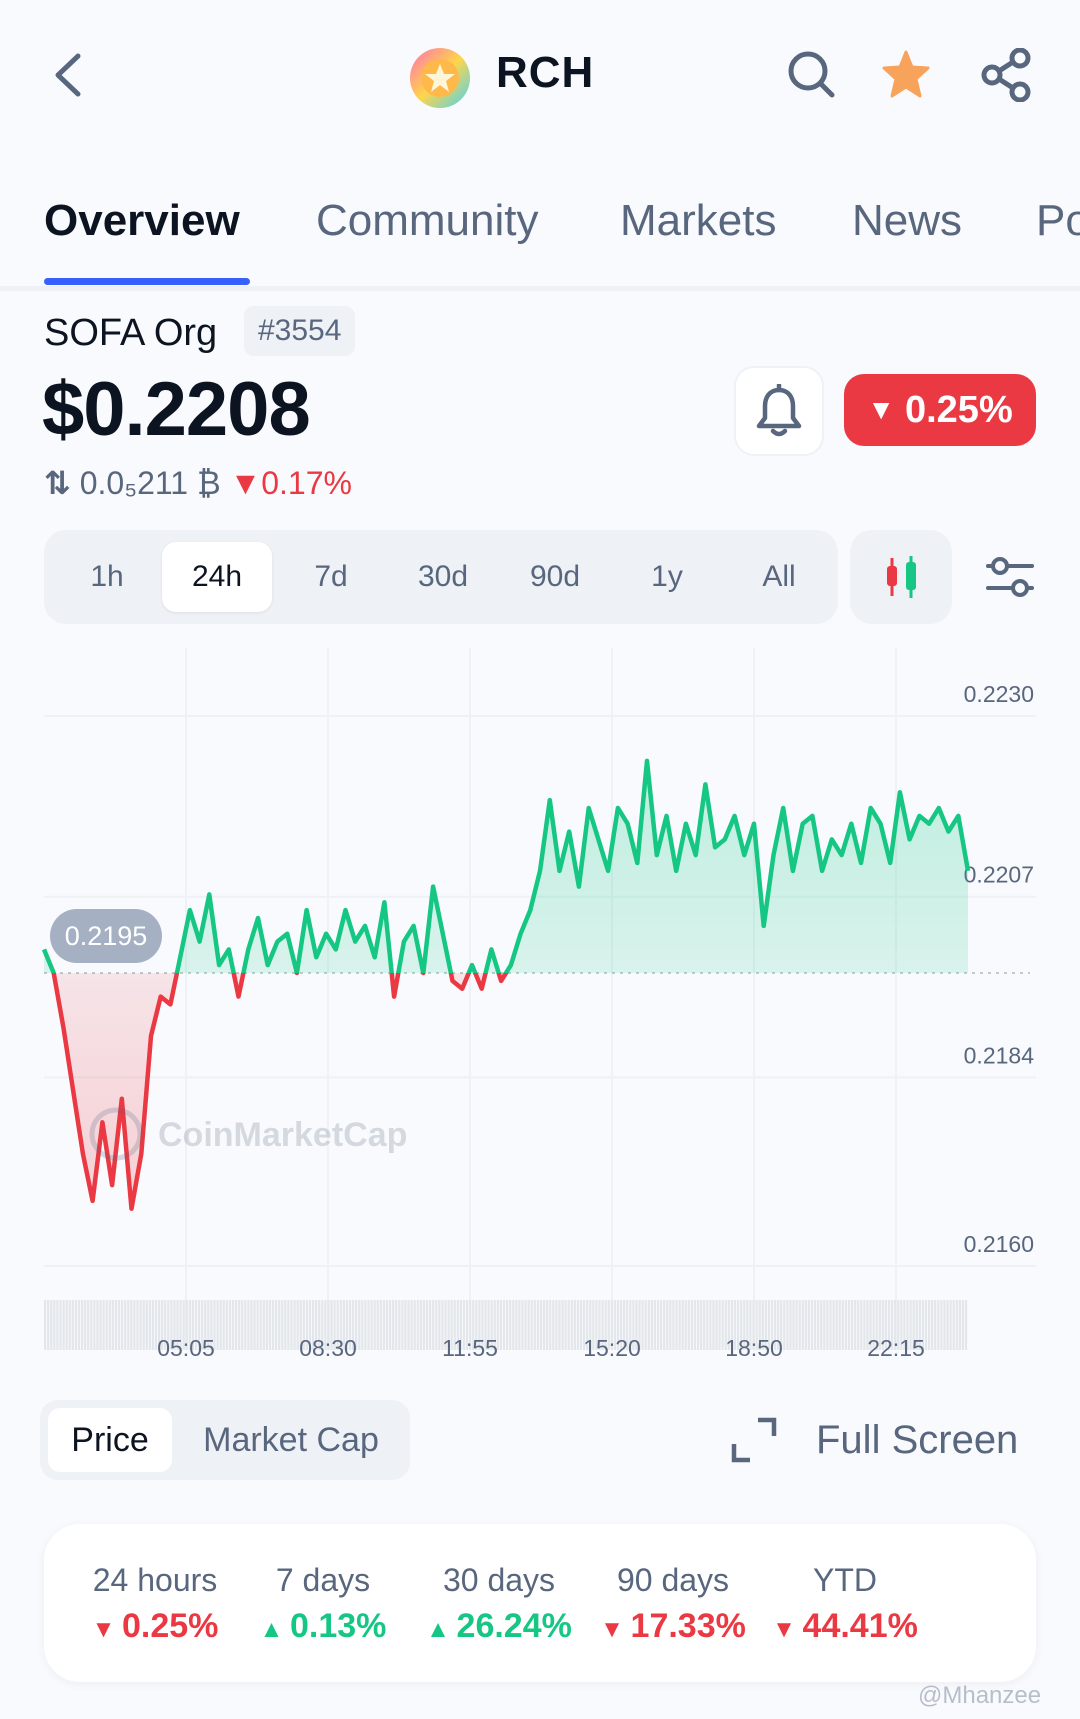 Image resolution: width=1080 pixels, height=1719 pixels. What do you see at coordinates (331, 577) in the screenshot?
I see `range-7d: 7d` at bounding box center [331, 577].